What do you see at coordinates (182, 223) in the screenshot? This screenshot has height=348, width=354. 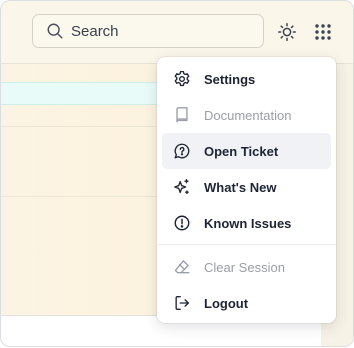 I see `alert-circle-icon` at bounding box center [182, 223].